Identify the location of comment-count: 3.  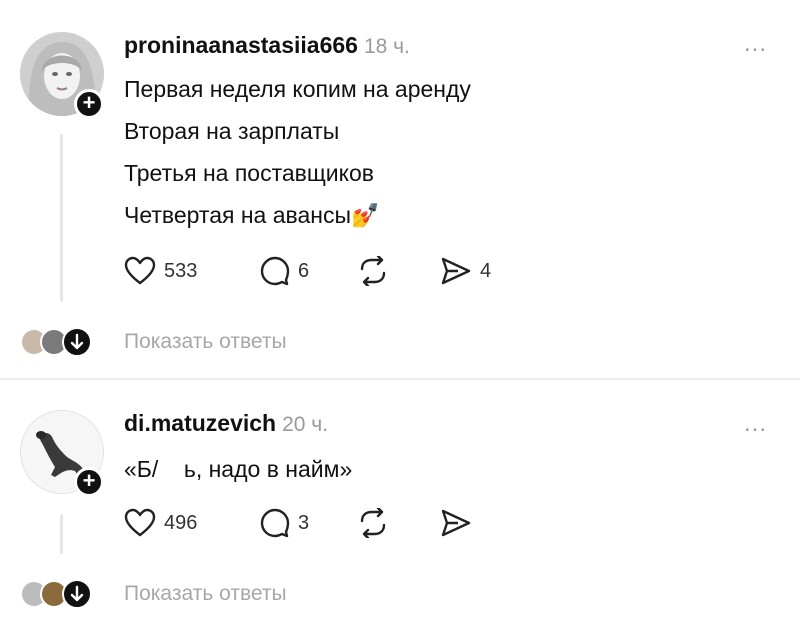
(304, 522).